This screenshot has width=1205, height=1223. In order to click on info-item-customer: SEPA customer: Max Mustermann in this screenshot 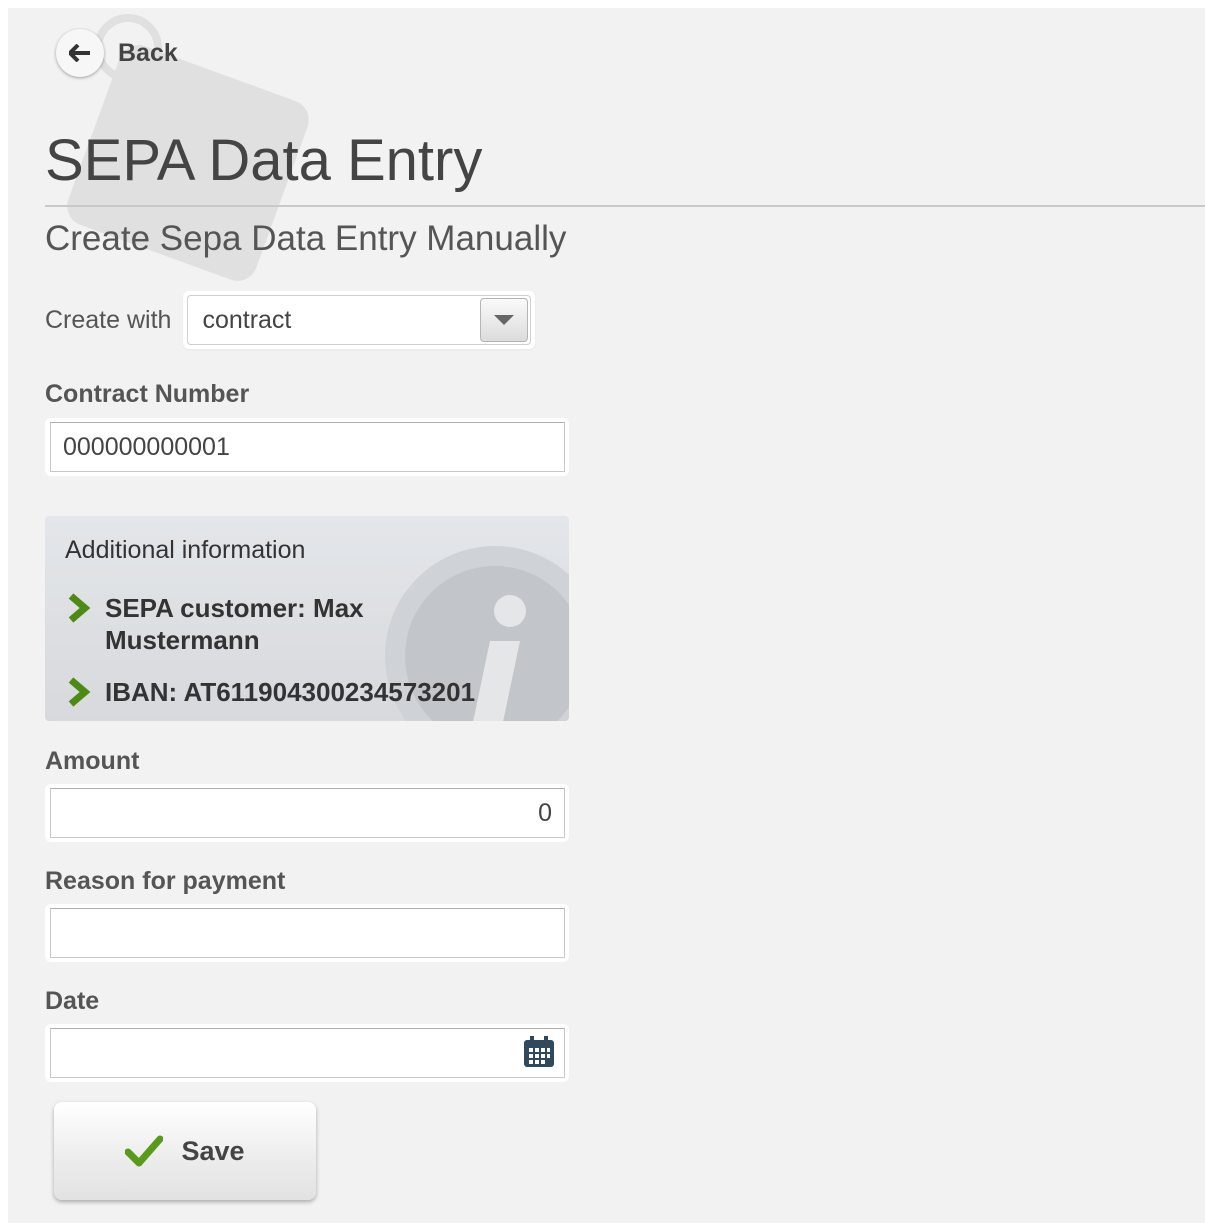, I will do `click(245, 624)`.